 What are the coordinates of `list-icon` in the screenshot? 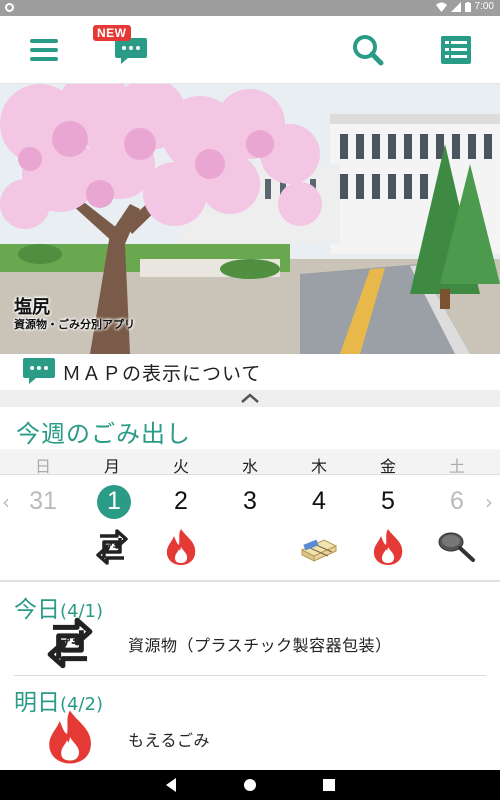 It's located at (456, 50).